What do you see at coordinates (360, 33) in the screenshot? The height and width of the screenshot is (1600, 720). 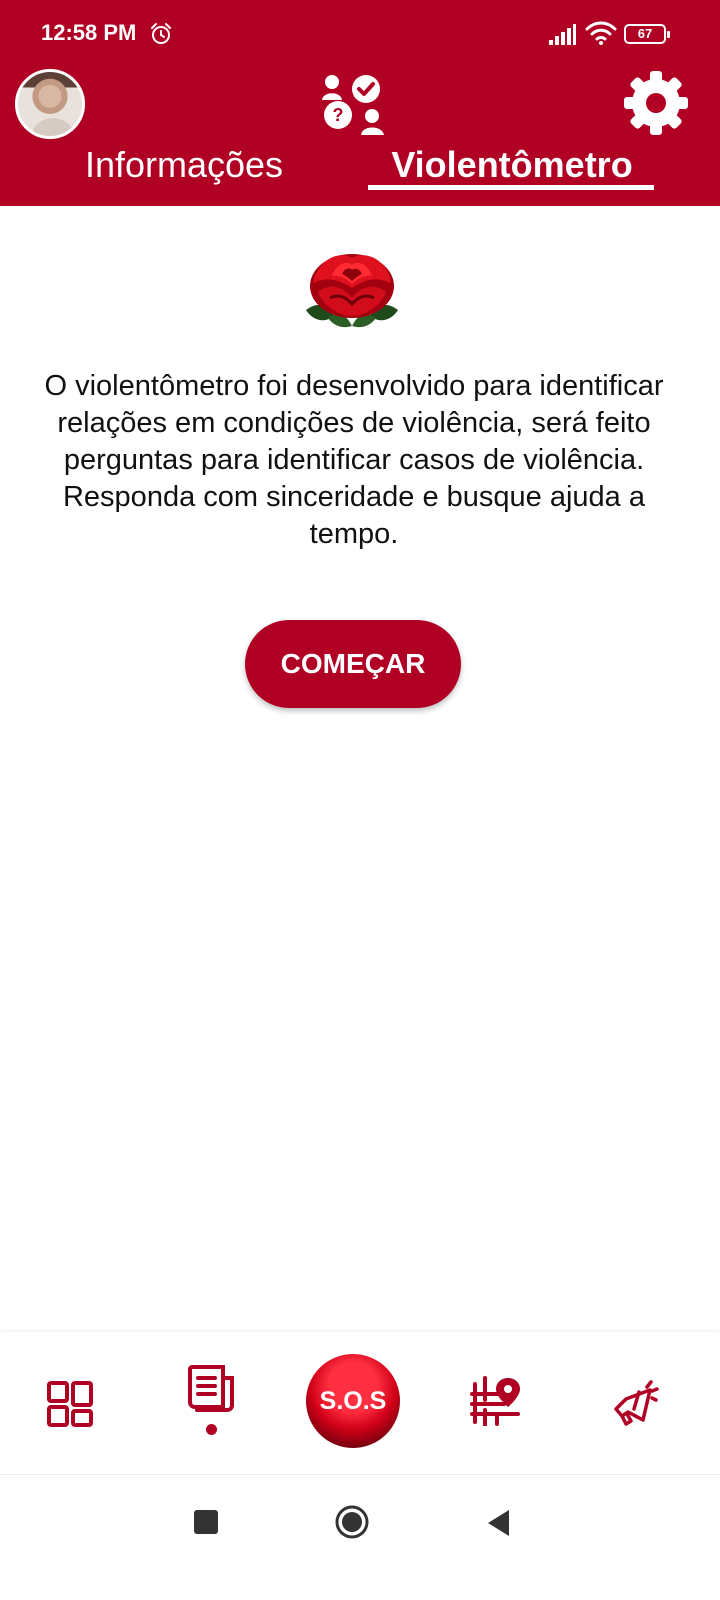 I see `status-bar: 12:58 PM 67` at bounding box center [360, 33].